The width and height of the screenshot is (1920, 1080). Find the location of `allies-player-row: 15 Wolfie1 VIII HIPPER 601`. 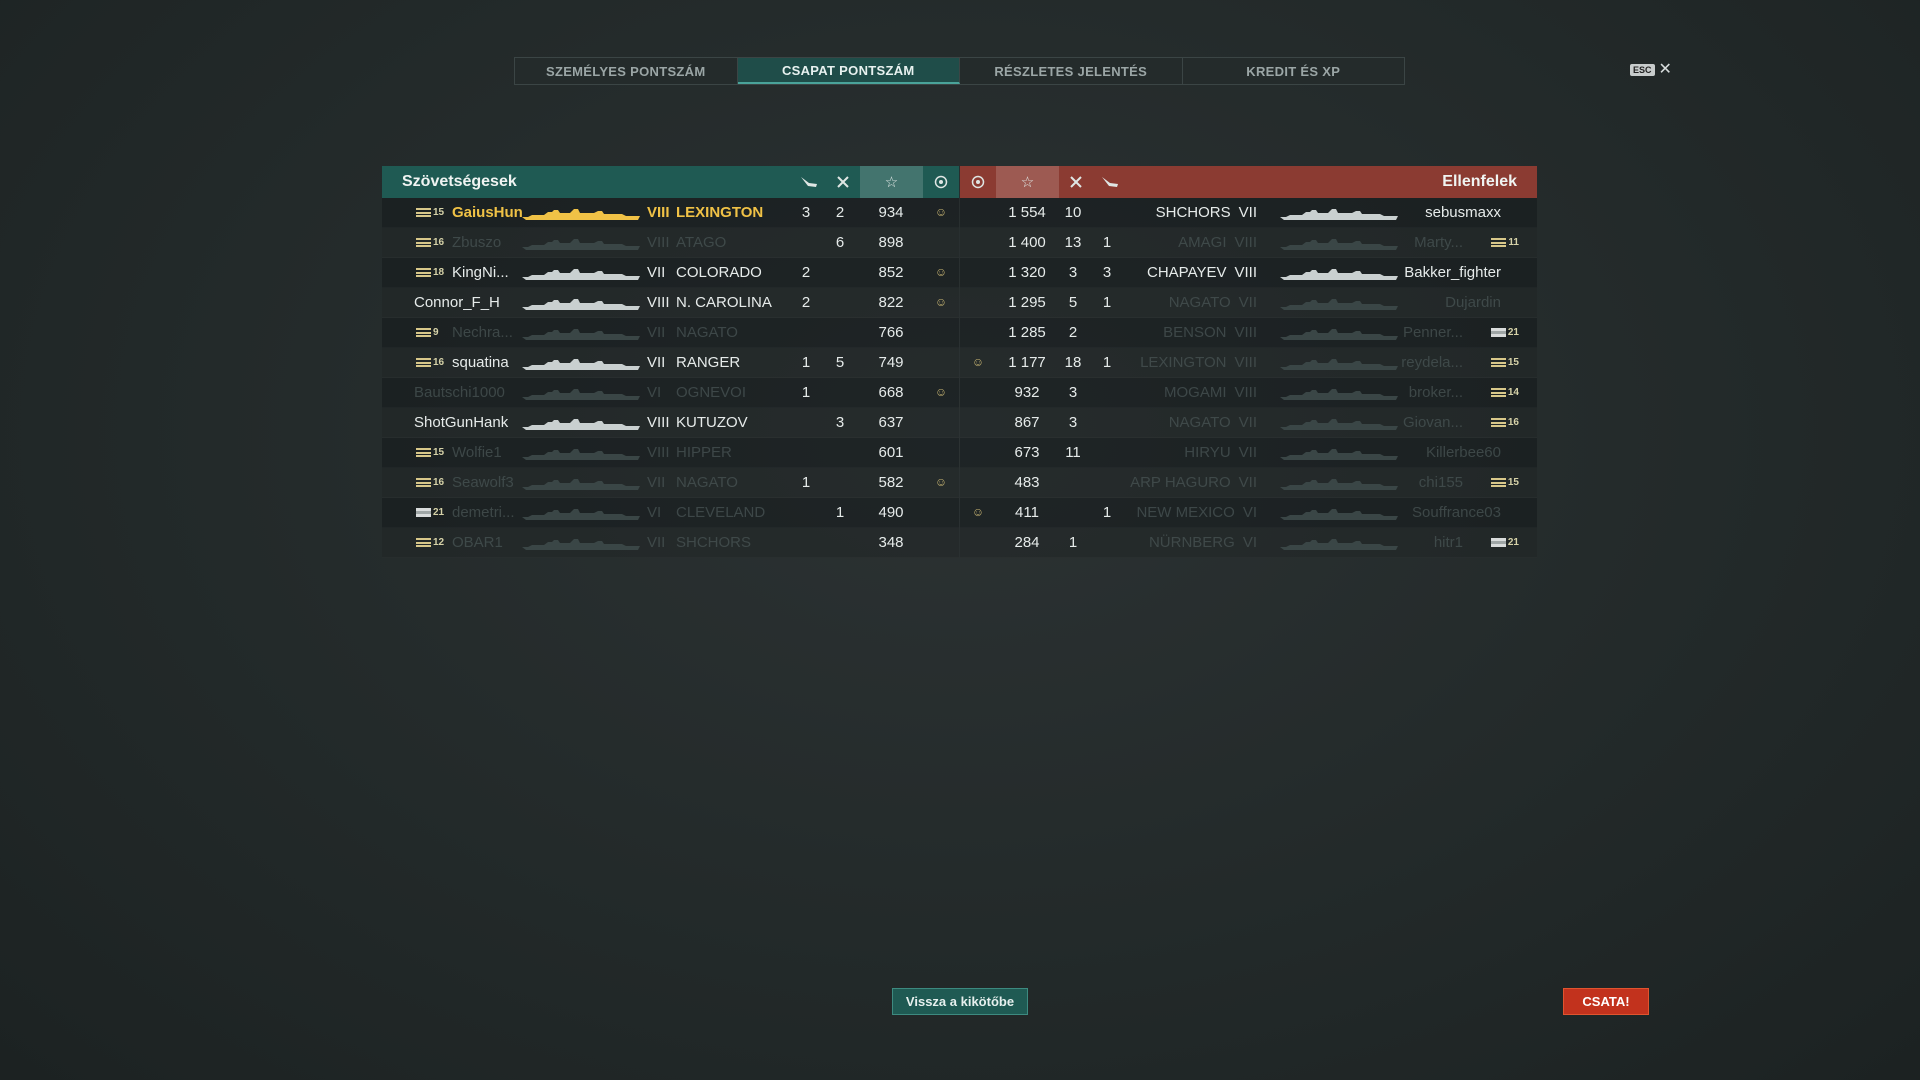

allies-player-row: 15 Wolfie1 VIII HIPPER 601 is located at coordinates (670, 453).